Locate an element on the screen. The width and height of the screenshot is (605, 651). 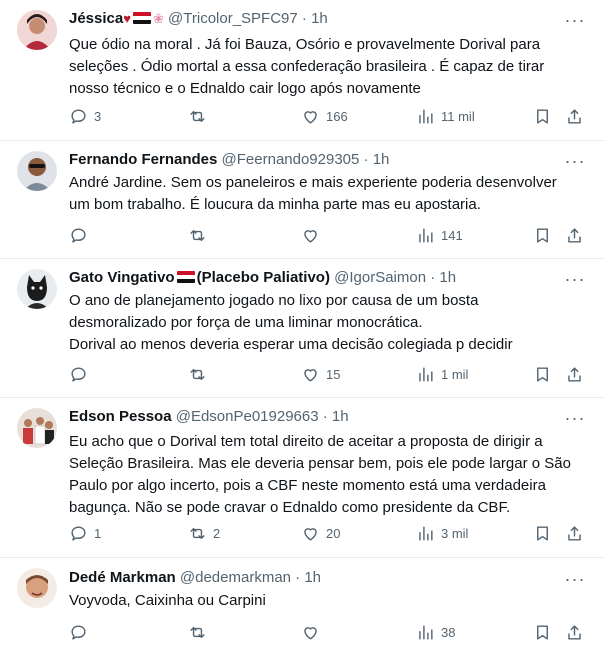
reply-button: 1 is located at coordinates (85, 533).